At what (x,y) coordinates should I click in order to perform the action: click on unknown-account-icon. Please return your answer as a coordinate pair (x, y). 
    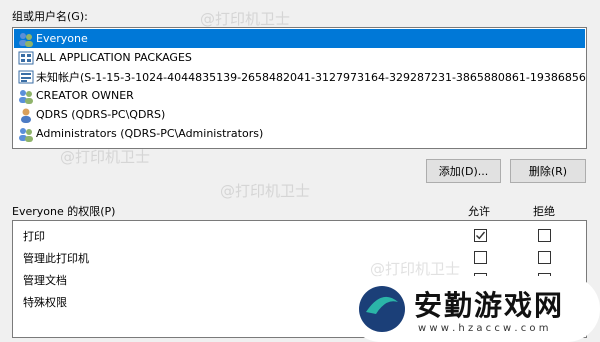
    Looking at the image, I should click on (26, 76).